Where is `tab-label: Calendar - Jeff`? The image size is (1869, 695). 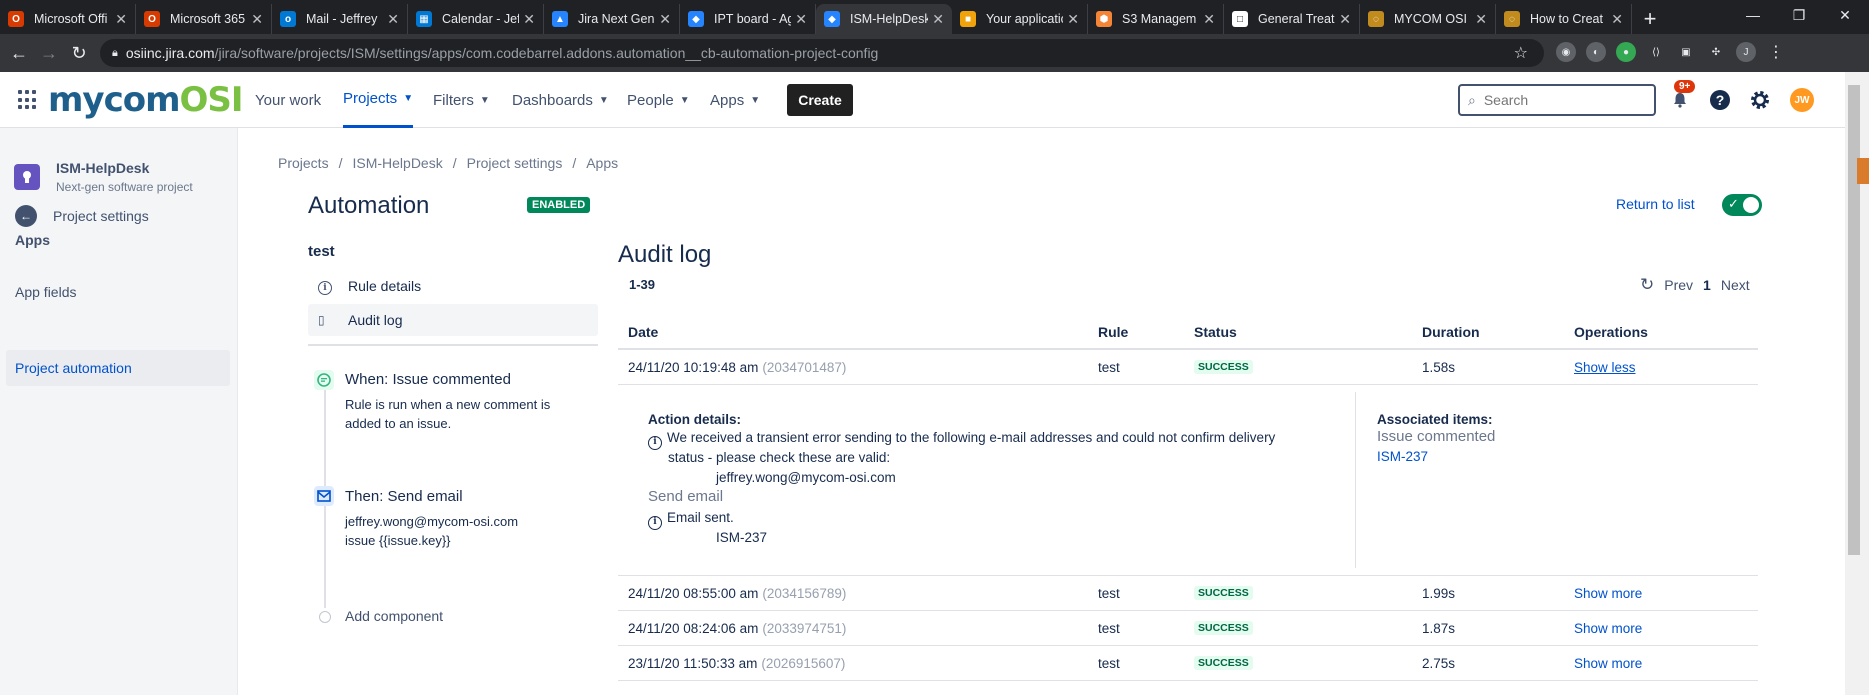
tab-label: Calendar - Jeff is located at coordinates (481, 19).